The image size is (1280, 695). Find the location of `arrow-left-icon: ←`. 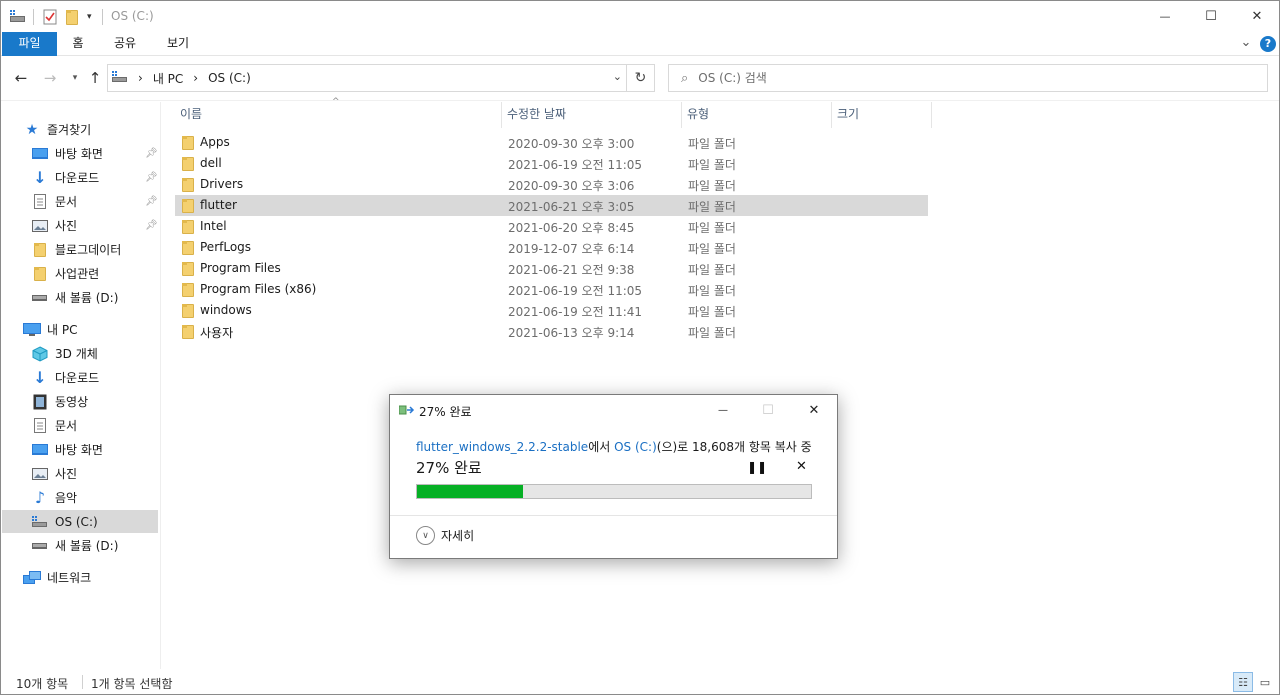

arrow-left-icon: ← is located at coordinates (21, 78).